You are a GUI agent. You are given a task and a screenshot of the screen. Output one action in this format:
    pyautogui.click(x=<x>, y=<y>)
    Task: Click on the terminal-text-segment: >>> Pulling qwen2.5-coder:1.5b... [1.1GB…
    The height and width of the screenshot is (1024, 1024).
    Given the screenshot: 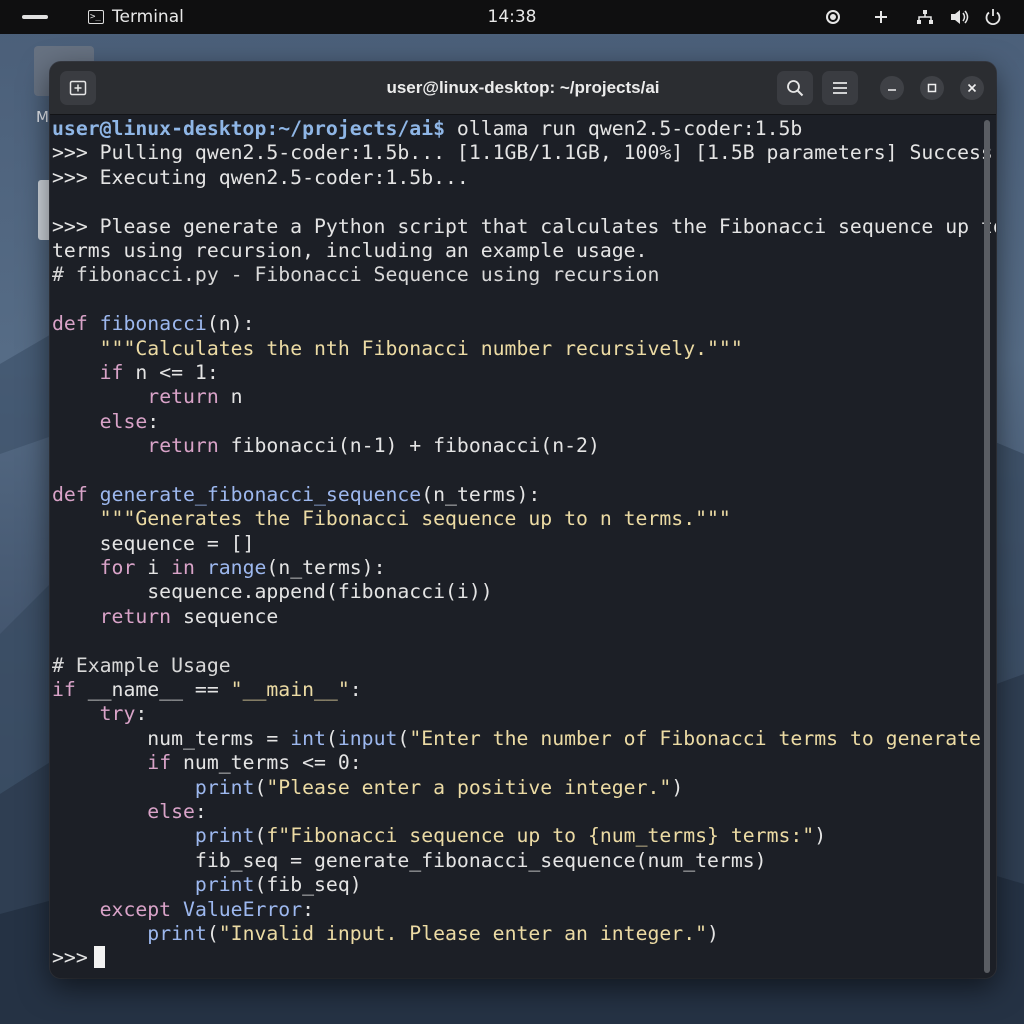 What is the action you would take?
    pyautogui.click(x=524, y=153)
    